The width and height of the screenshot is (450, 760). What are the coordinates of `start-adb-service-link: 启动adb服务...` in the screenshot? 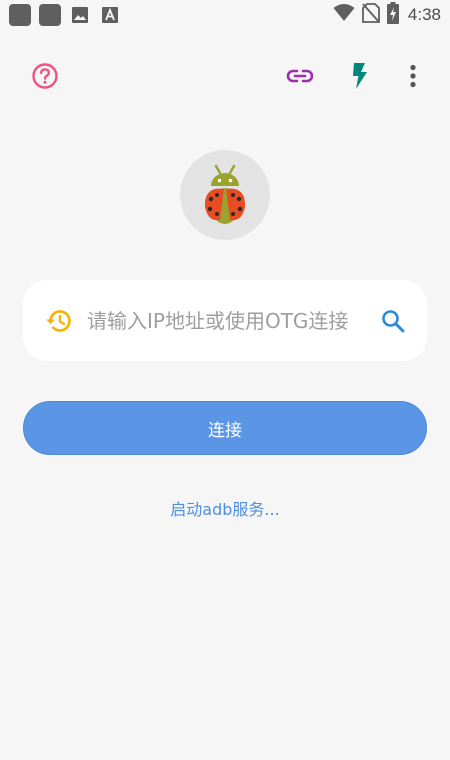 It's located at (225, 508).